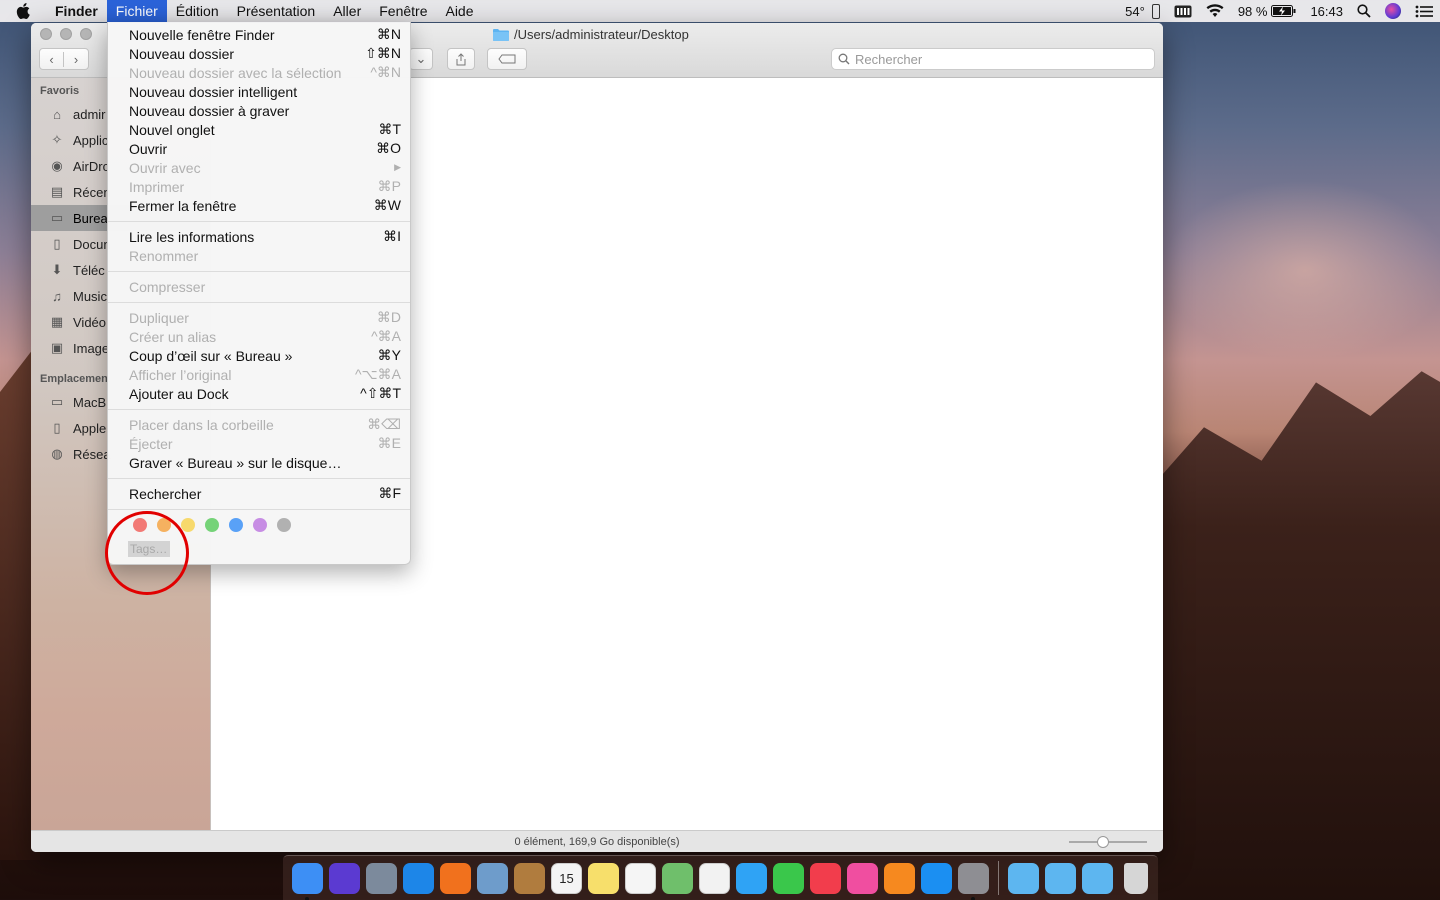  Describe the element at coordinates (57, 427) in the screenshot. I see `disk-icon: ▯` at that location.